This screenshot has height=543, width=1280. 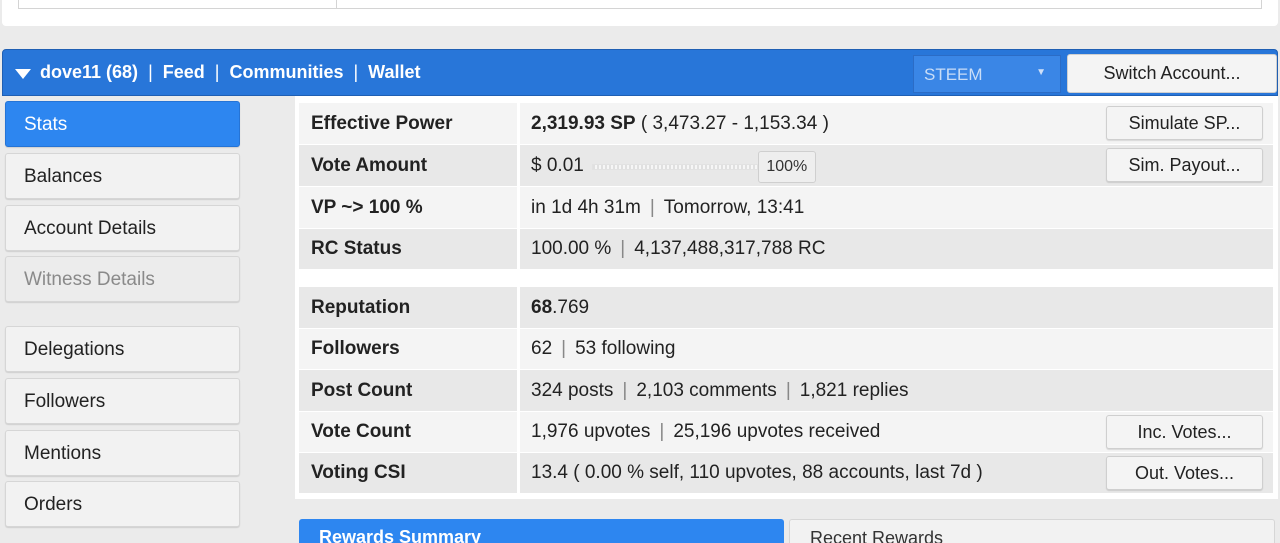 What do you see at coordinates (777, 431) in the screenshot?
I see `upvotes-received: 25,196 upvotes received` at bounding box center [777, 431].